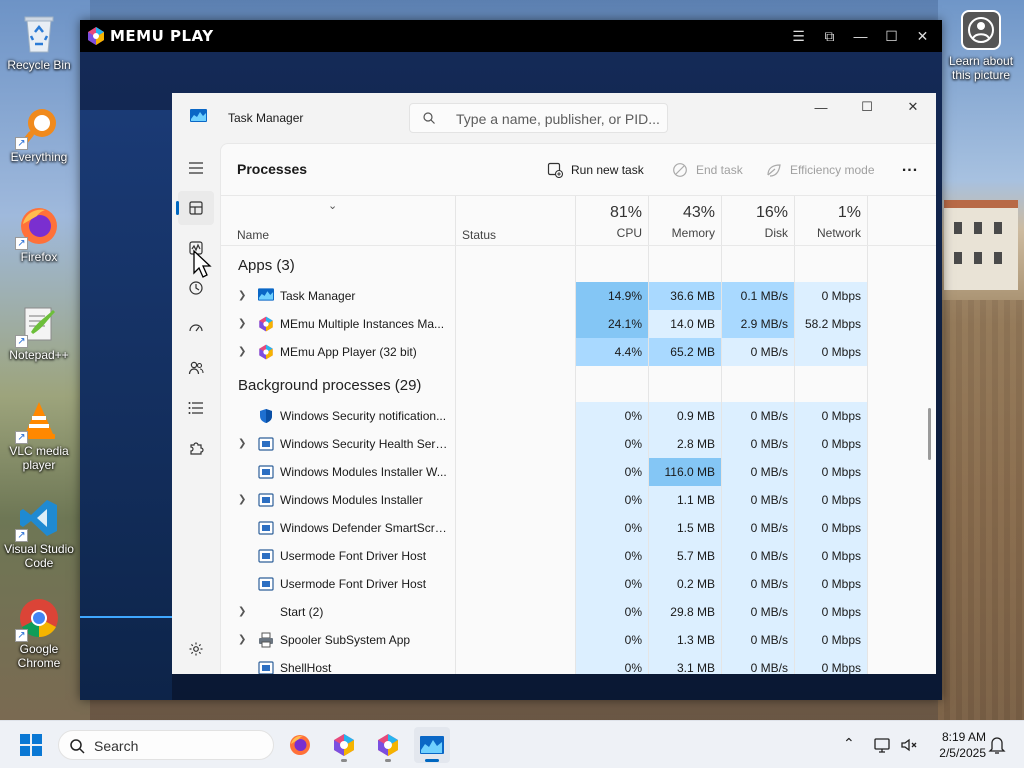 The width and height of the screenshot is (1024, 768). I want to click on run-new-task-button: Run new task, so click(595, 170).